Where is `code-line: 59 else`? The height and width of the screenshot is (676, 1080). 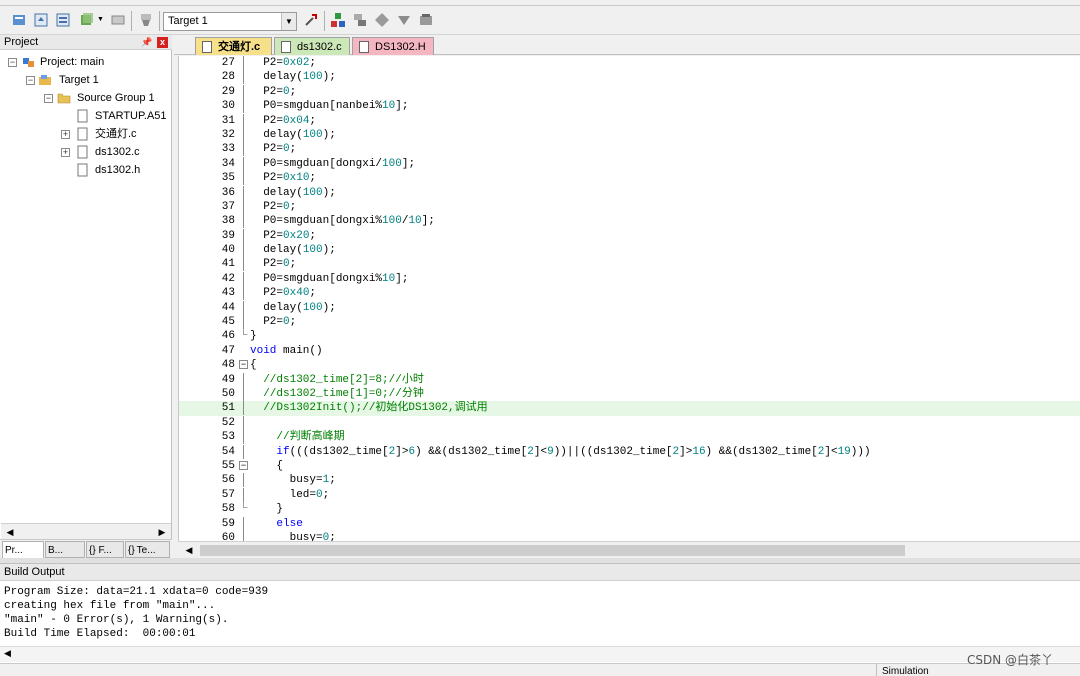 code-line: 59 else is located at coordinates (629, 523).